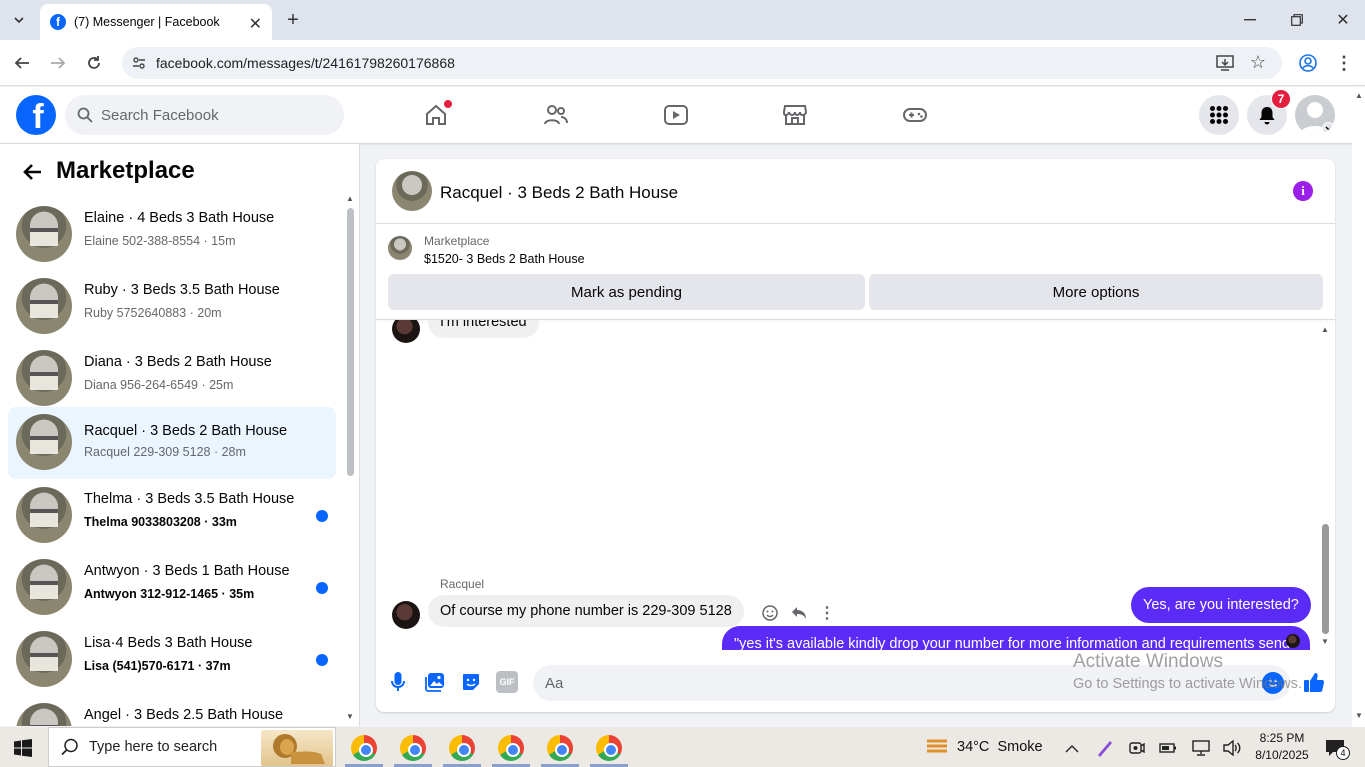 The width and height of the screenshot is (1365, 767). Describe the element at coordinates (186, 431) in the screenshot. I see `conversation-title: Racquel · 3 Beds 2 Bath House` at that location.